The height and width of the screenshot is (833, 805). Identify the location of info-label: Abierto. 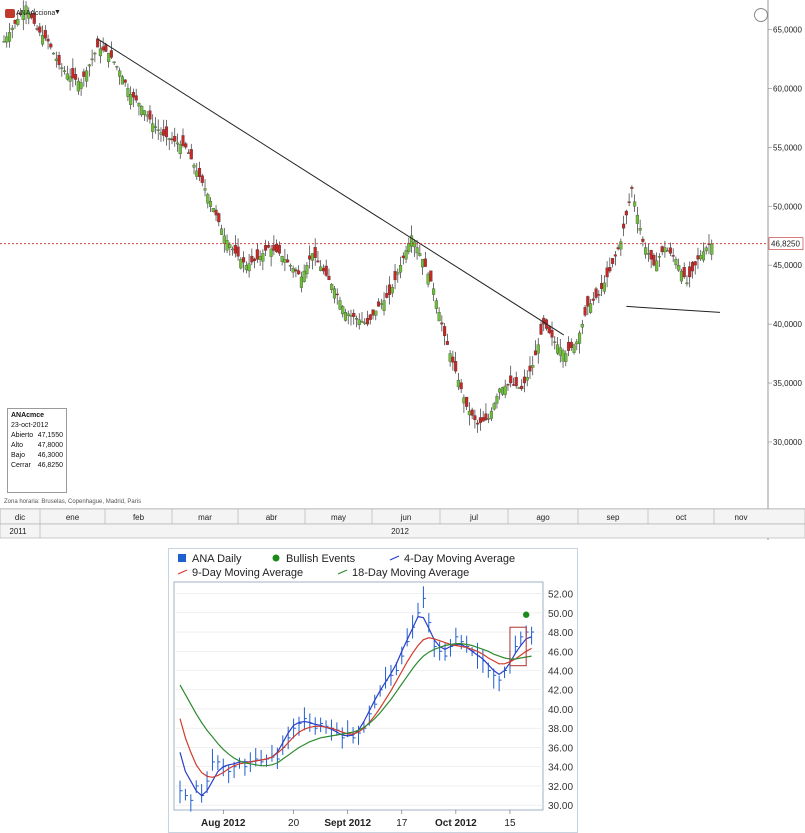
(22, 435).